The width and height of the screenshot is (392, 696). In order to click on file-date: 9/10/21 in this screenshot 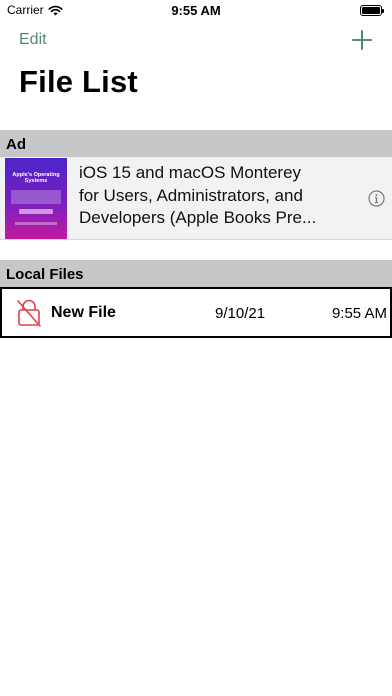, I will do `click(240, 313)`.